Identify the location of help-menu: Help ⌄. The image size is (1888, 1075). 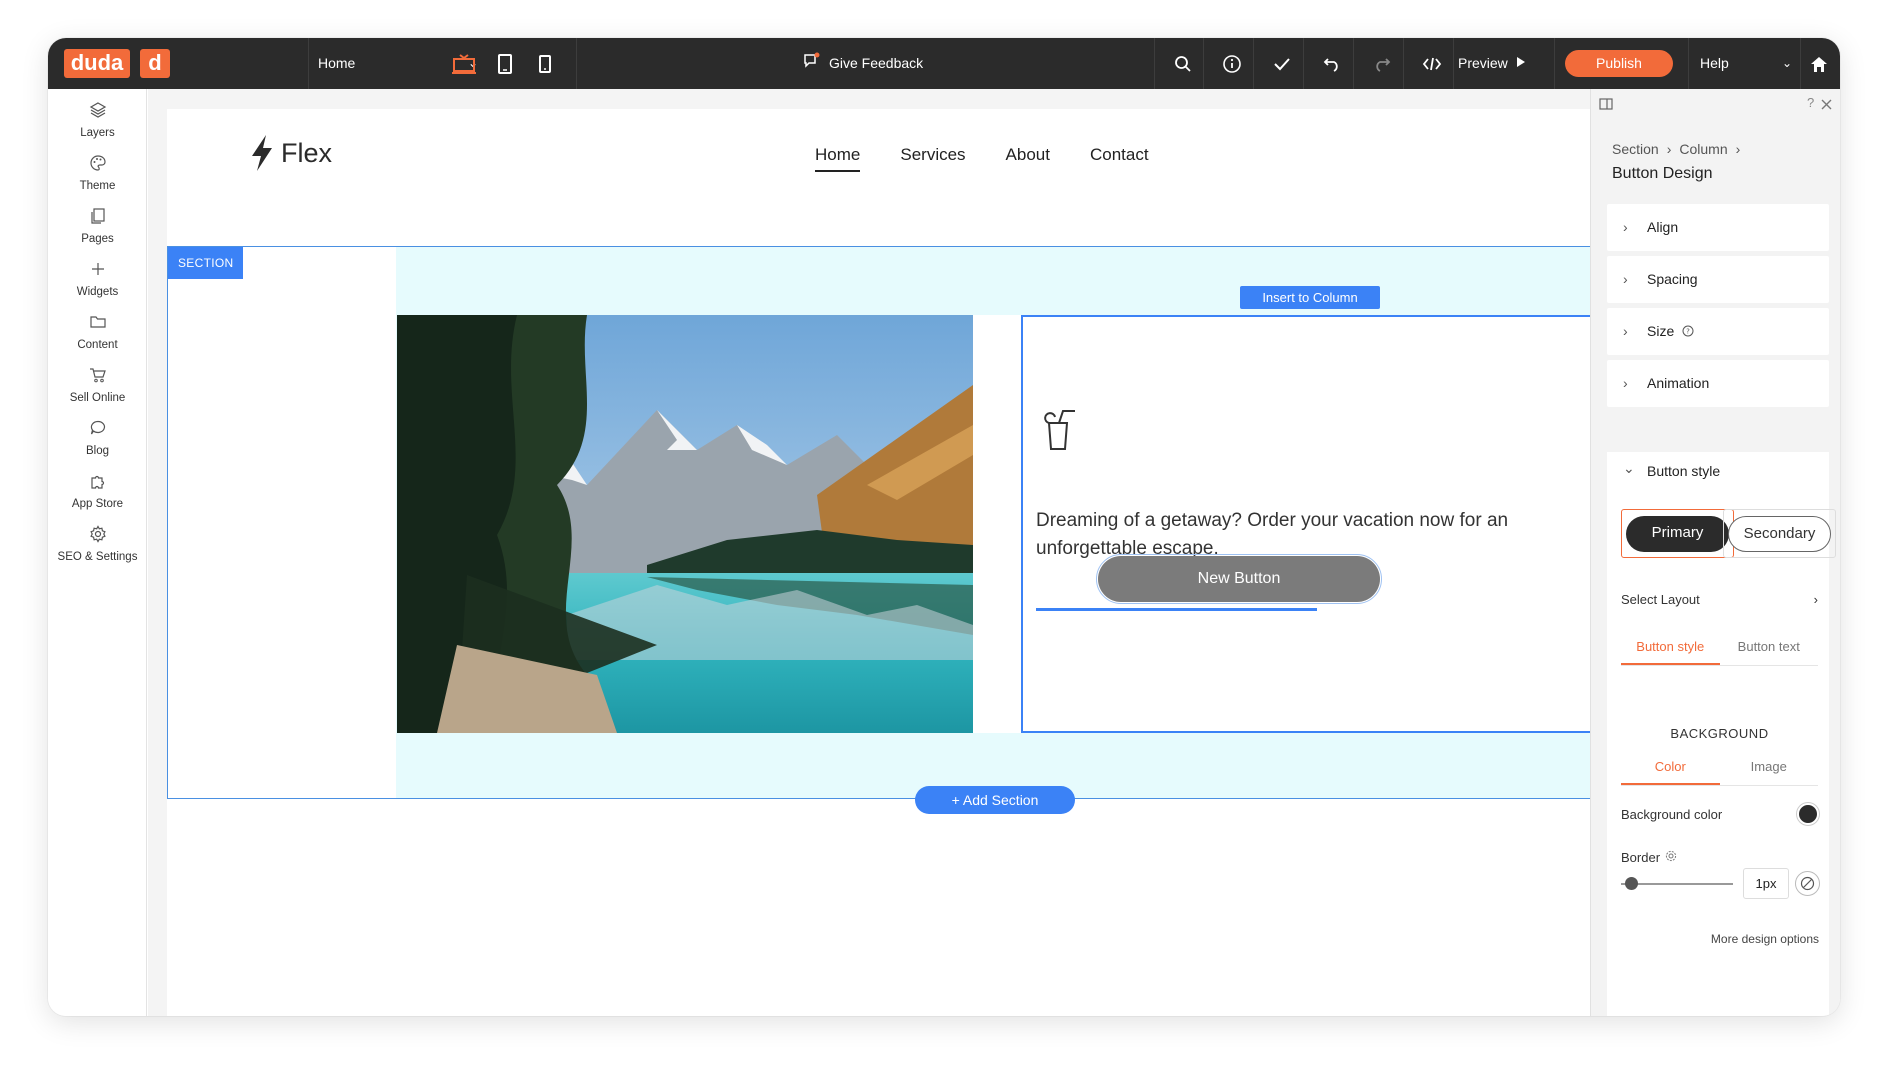
(1746, 63).